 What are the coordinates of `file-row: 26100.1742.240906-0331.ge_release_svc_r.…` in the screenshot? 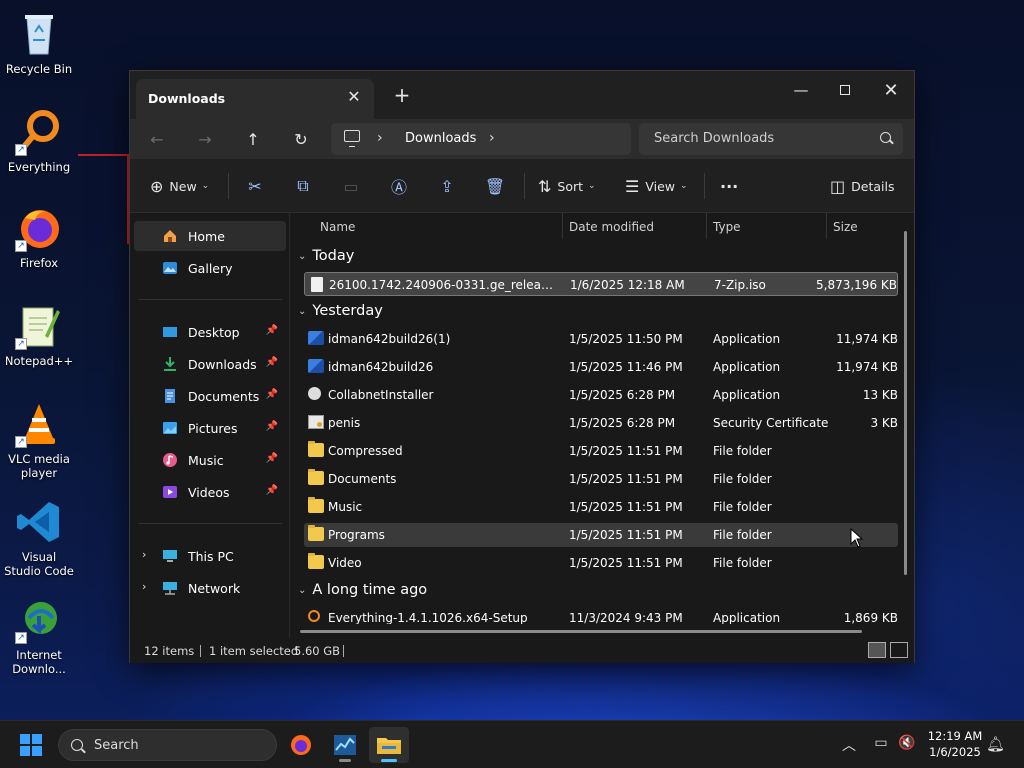 It's located at (601, 284).